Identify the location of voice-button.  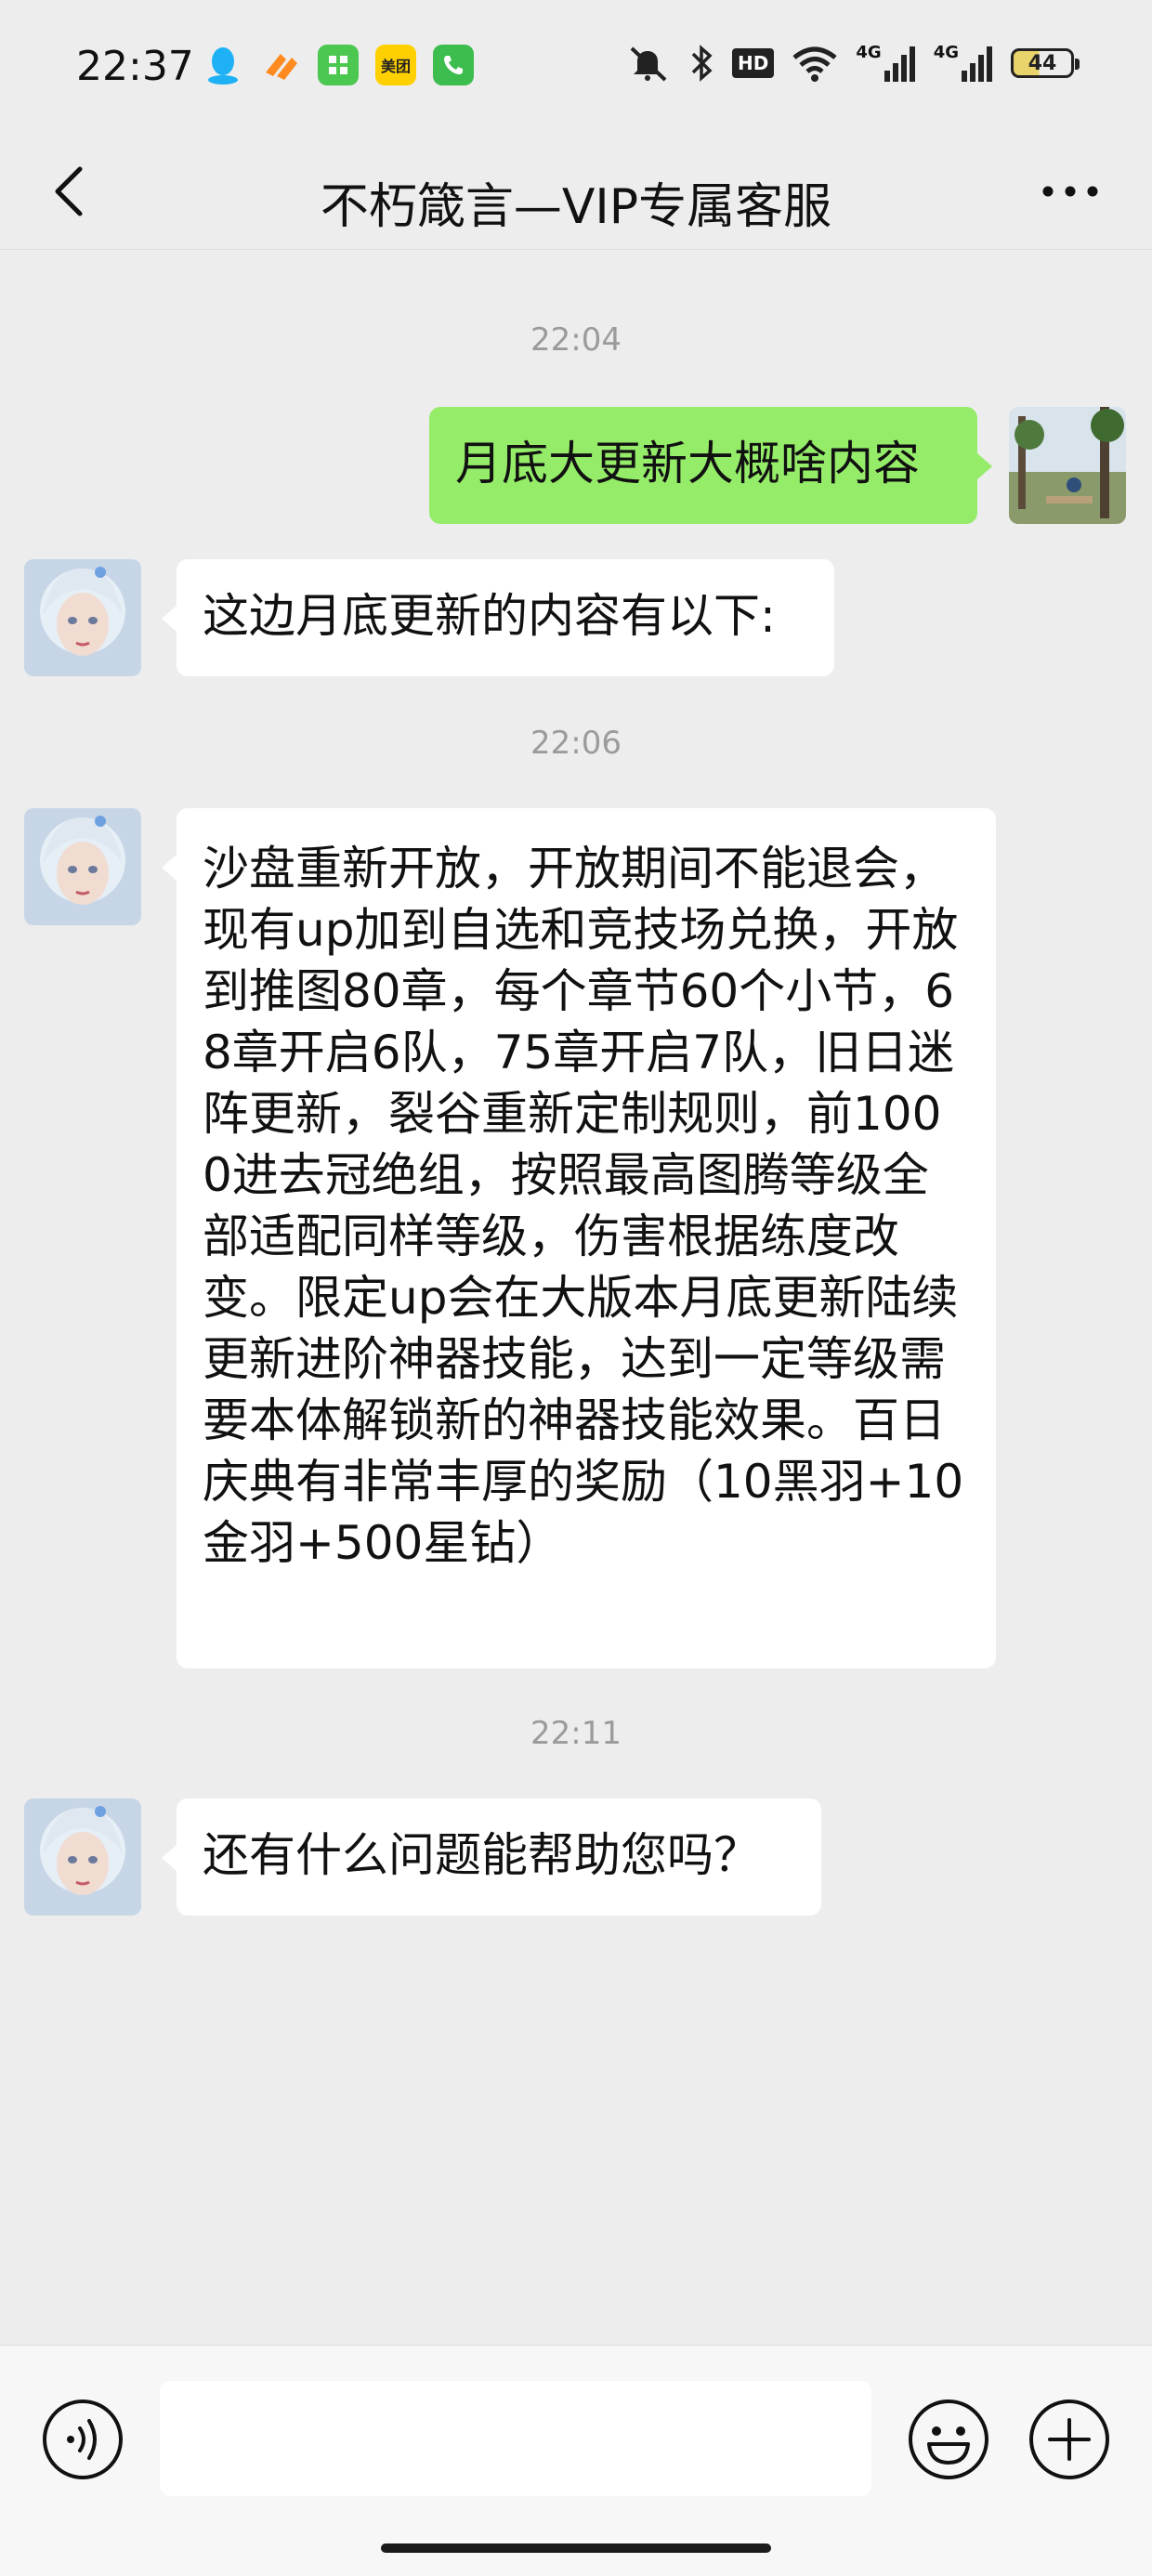
(82, 2440).